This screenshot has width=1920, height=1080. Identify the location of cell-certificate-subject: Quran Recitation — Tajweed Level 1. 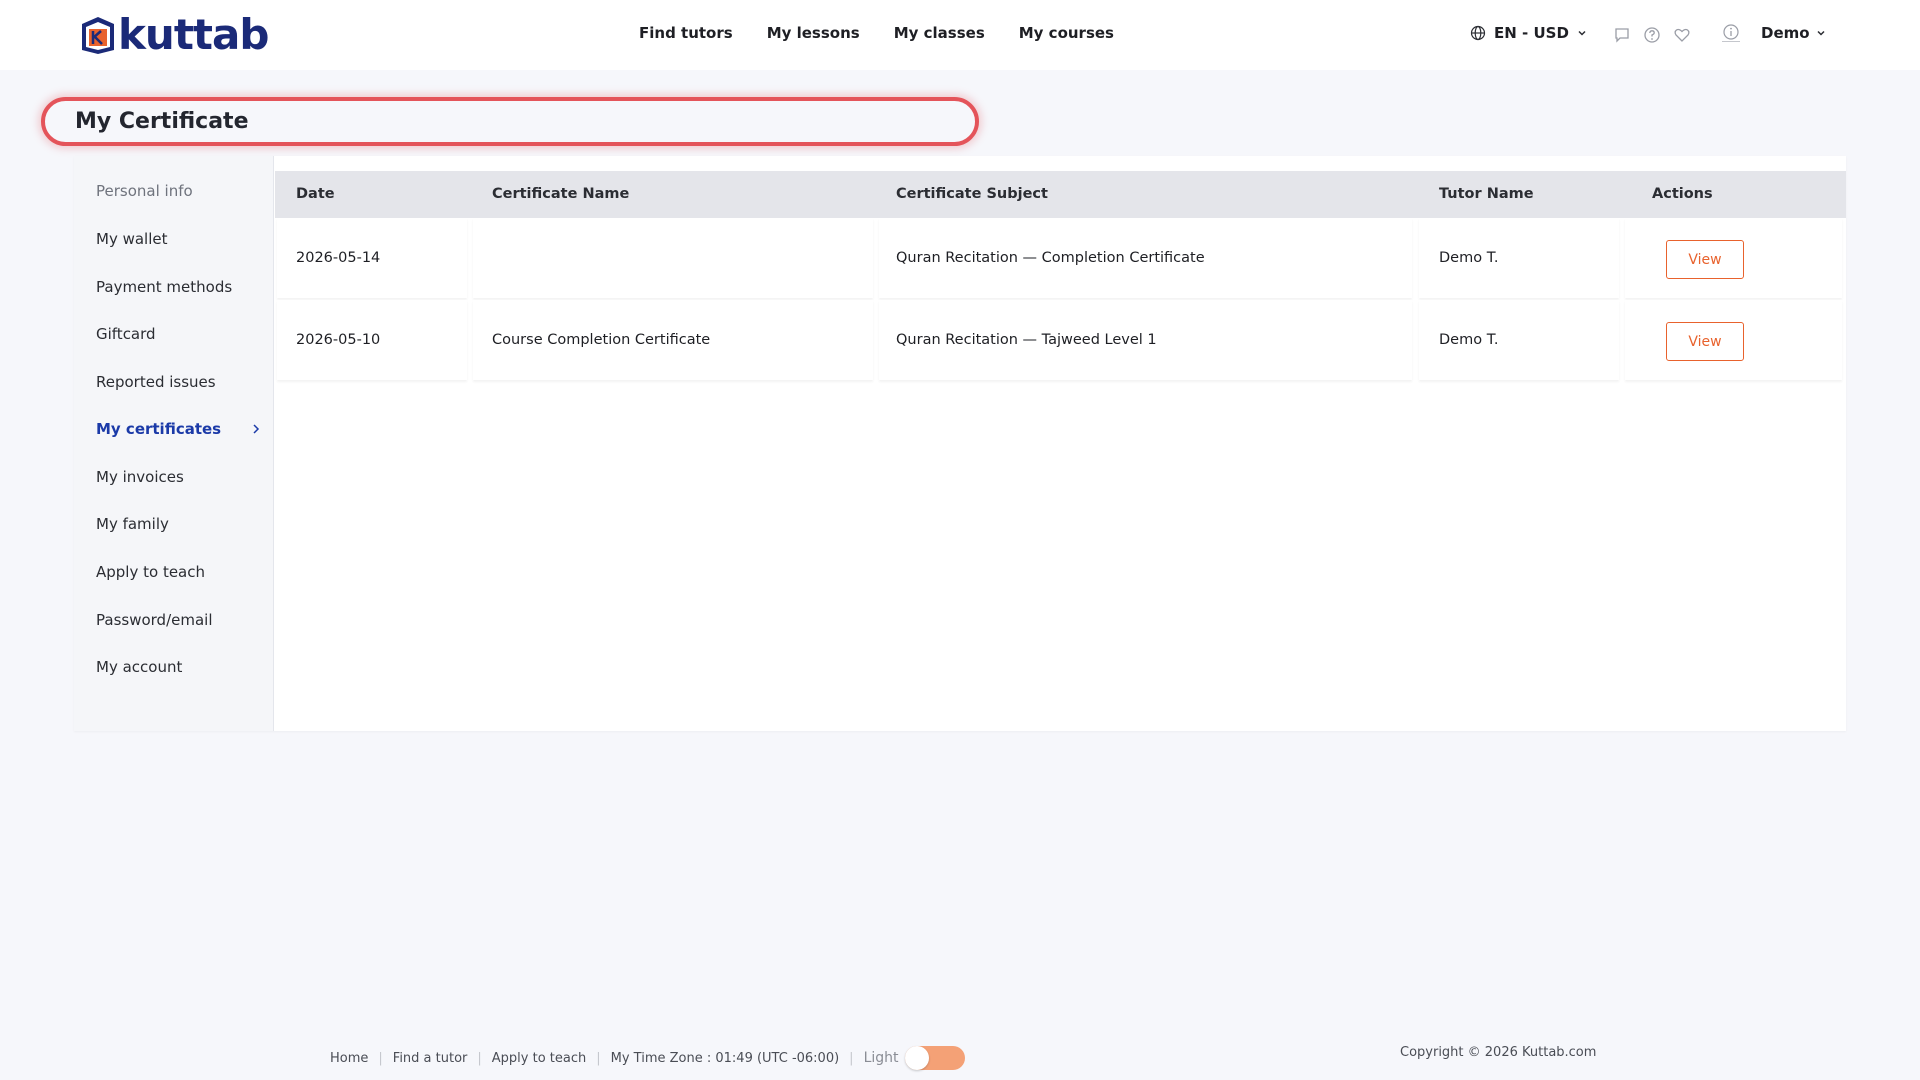
(1026, 340).